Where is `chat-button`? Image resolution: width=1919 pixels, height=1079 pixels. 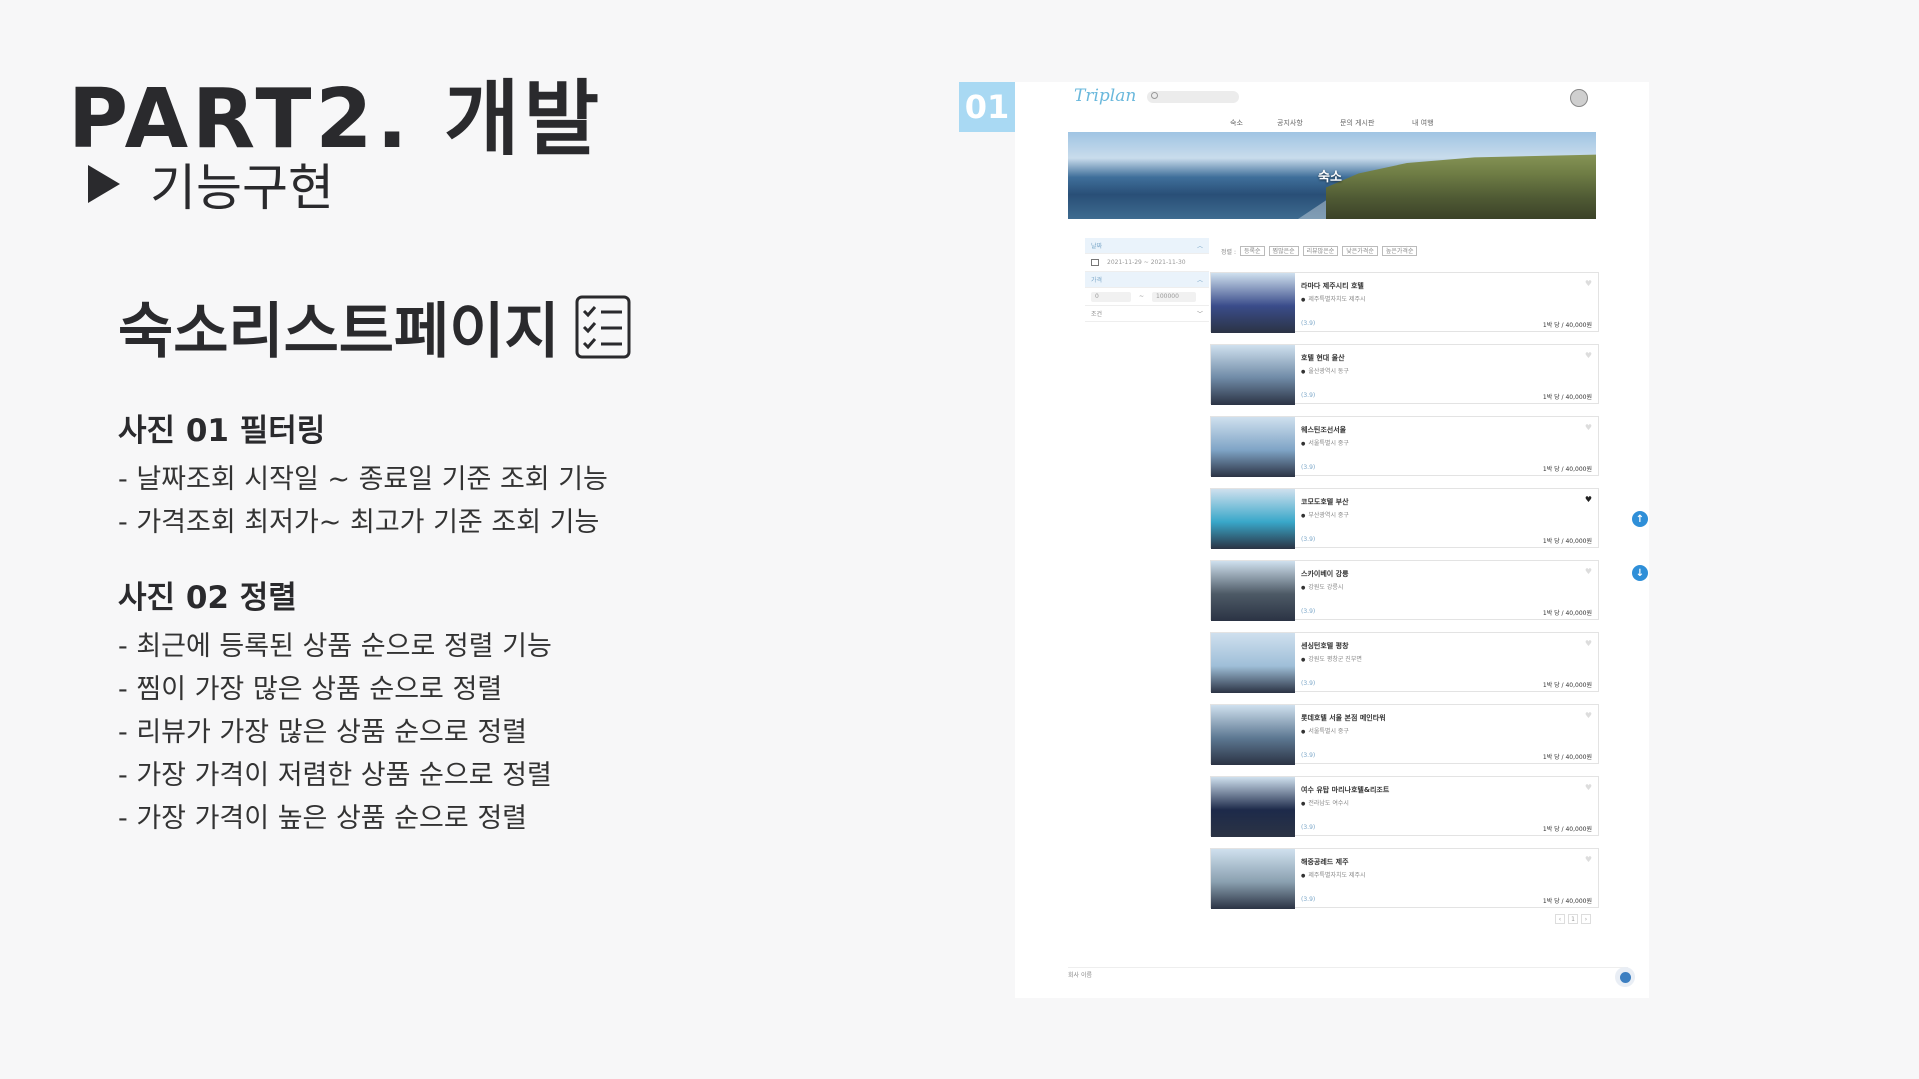
chat-button is located at coordinates (1625, 977).